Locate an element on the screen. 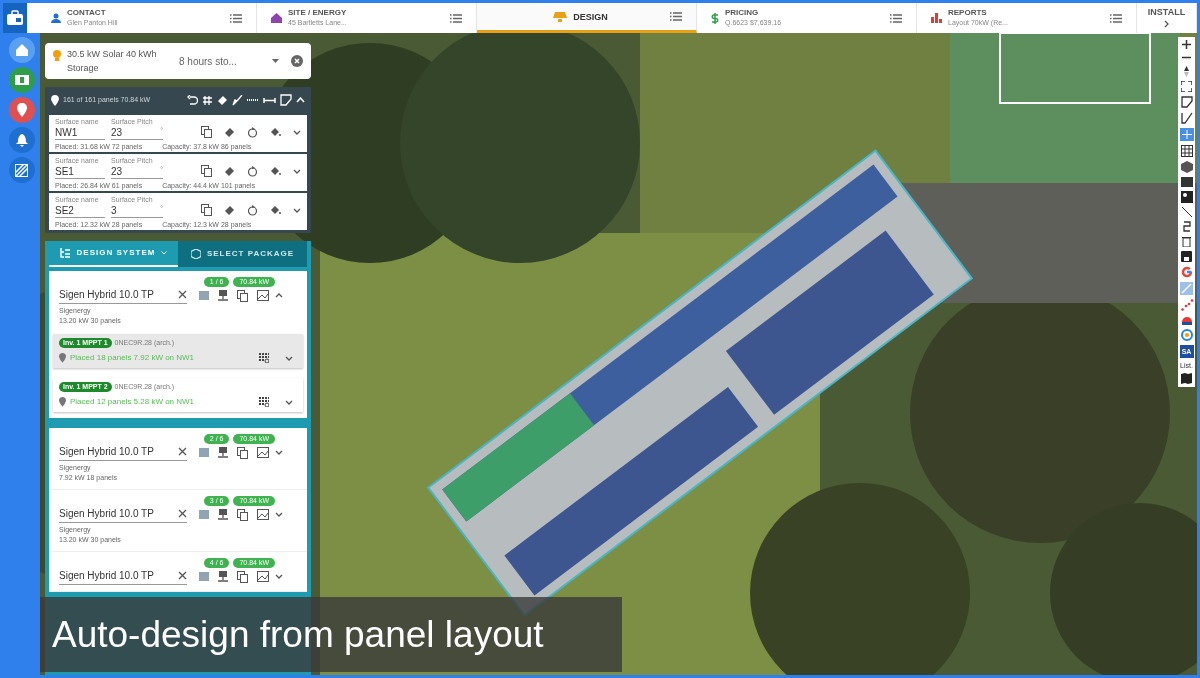 Image resolution: width=1200 pixels, height=678 pixels. dollar-icon is located at coordinates (715, 18).